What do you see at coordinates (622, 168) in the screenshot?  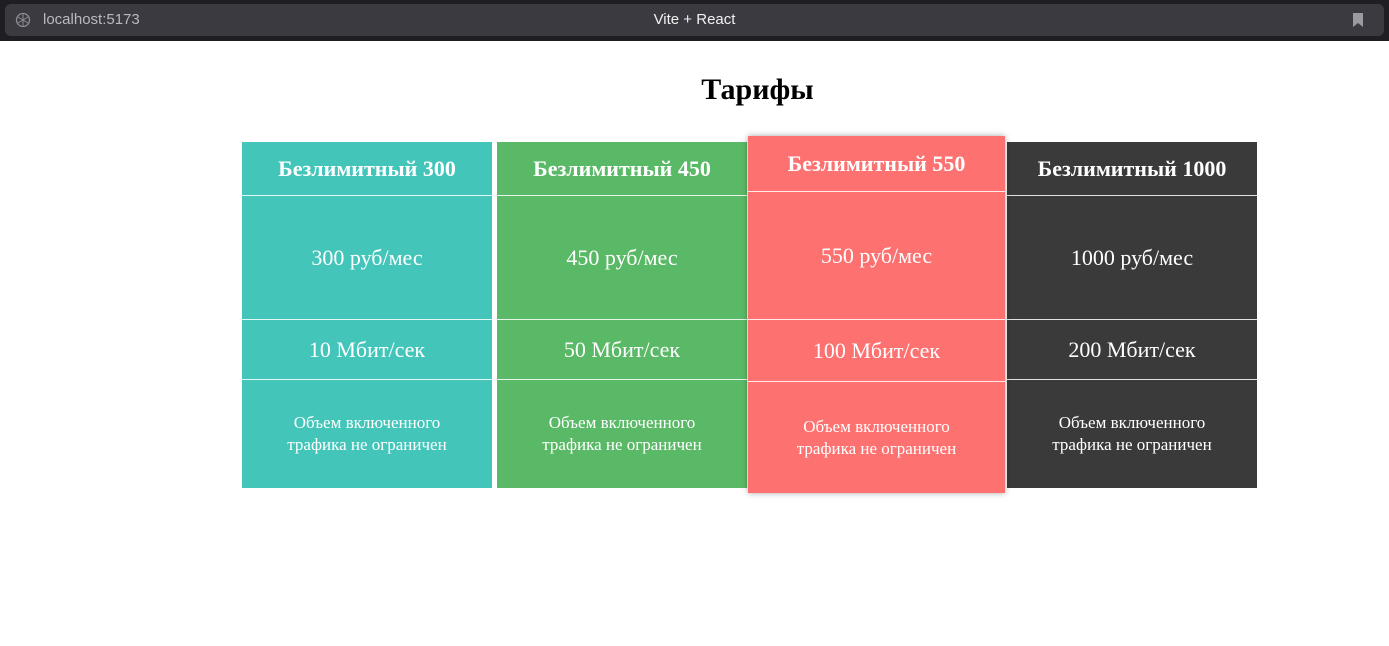 I see `plan-name: Безлимитный 450` at bounding box center [622, 168].